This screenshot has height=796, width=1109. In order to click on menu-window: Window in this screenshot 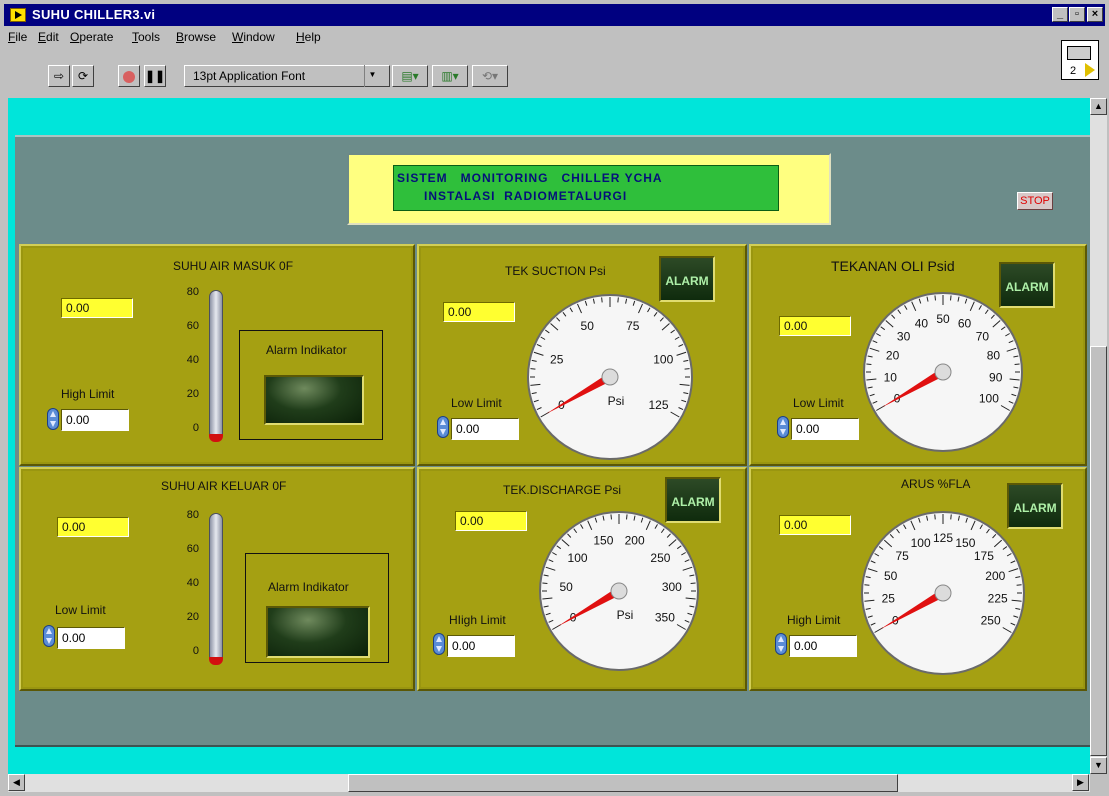, I will do `click(253, 37)`.